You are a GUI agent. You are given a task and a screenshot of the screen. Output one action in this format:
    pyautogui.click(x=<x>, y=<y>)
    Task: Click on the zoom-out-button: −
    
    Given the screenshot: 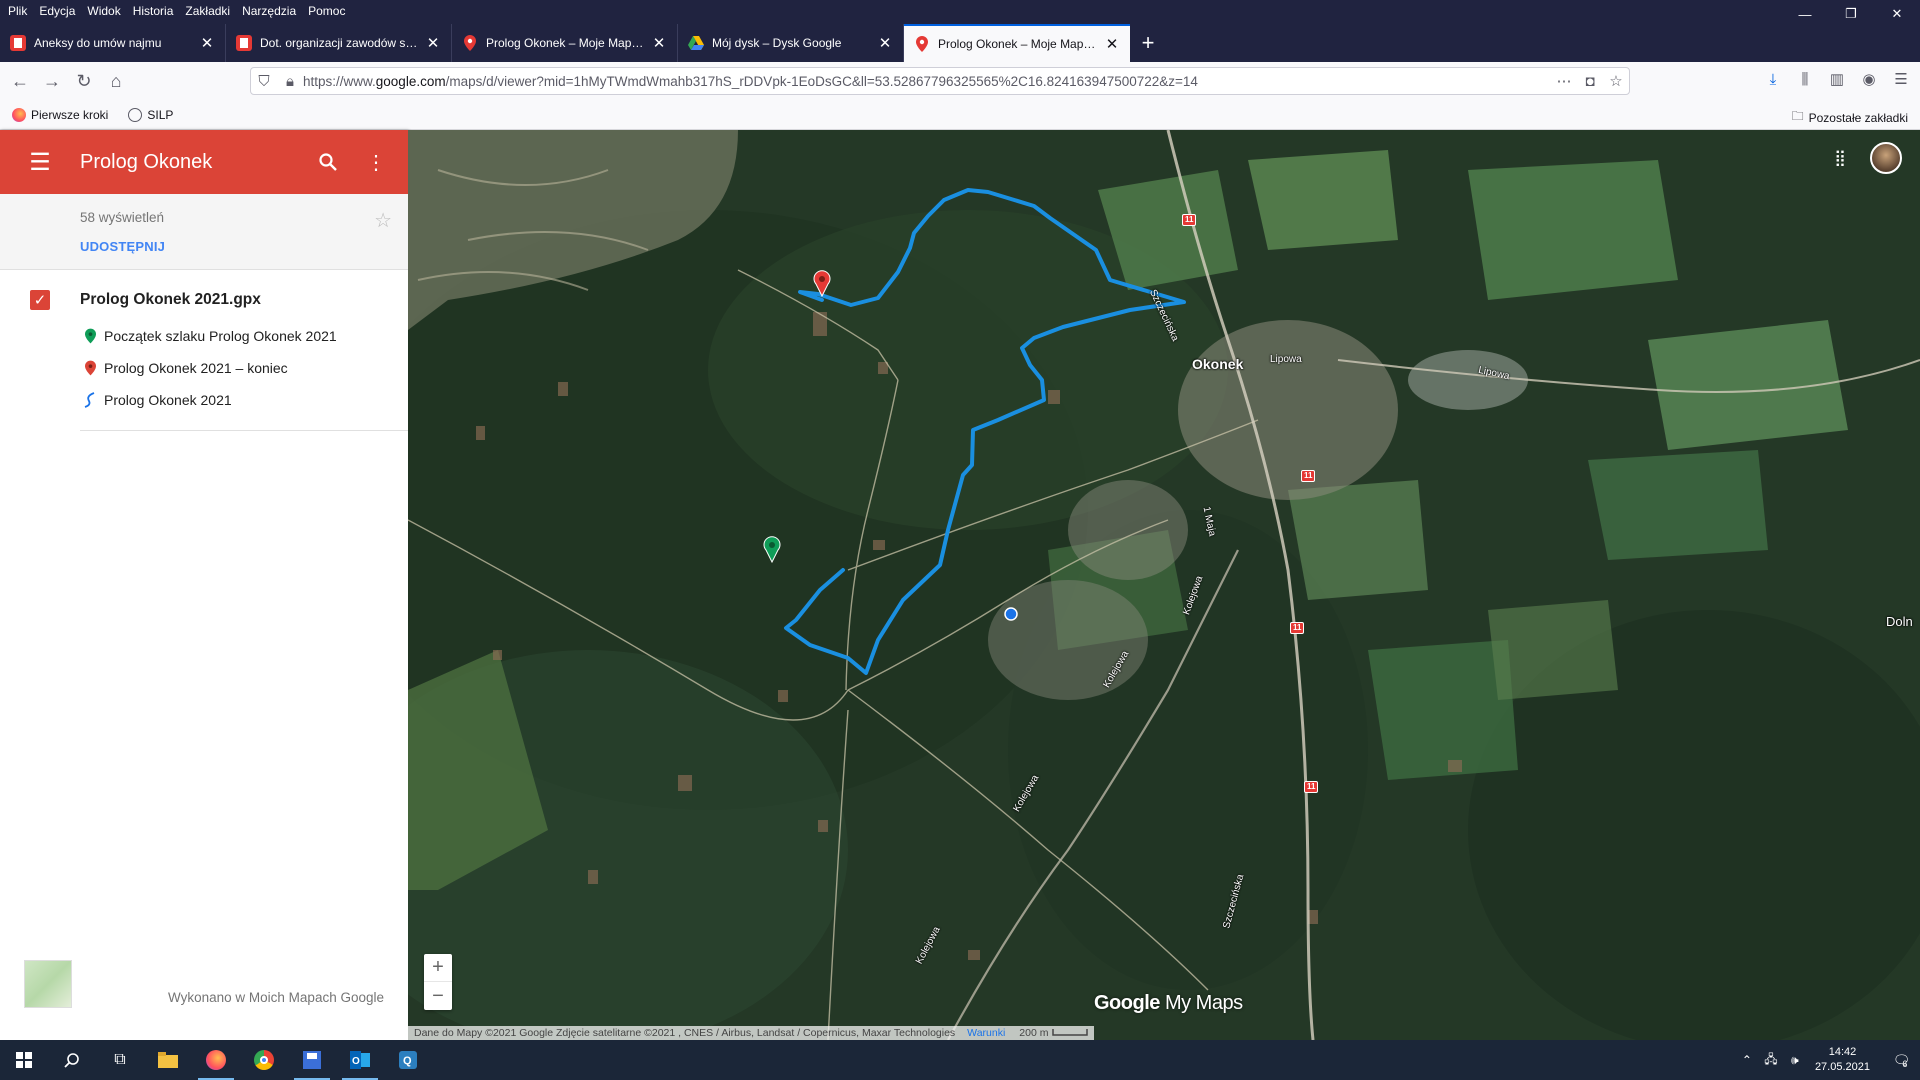 What is the action you would take?
    pyautogui.click(x=438, y=996)
    